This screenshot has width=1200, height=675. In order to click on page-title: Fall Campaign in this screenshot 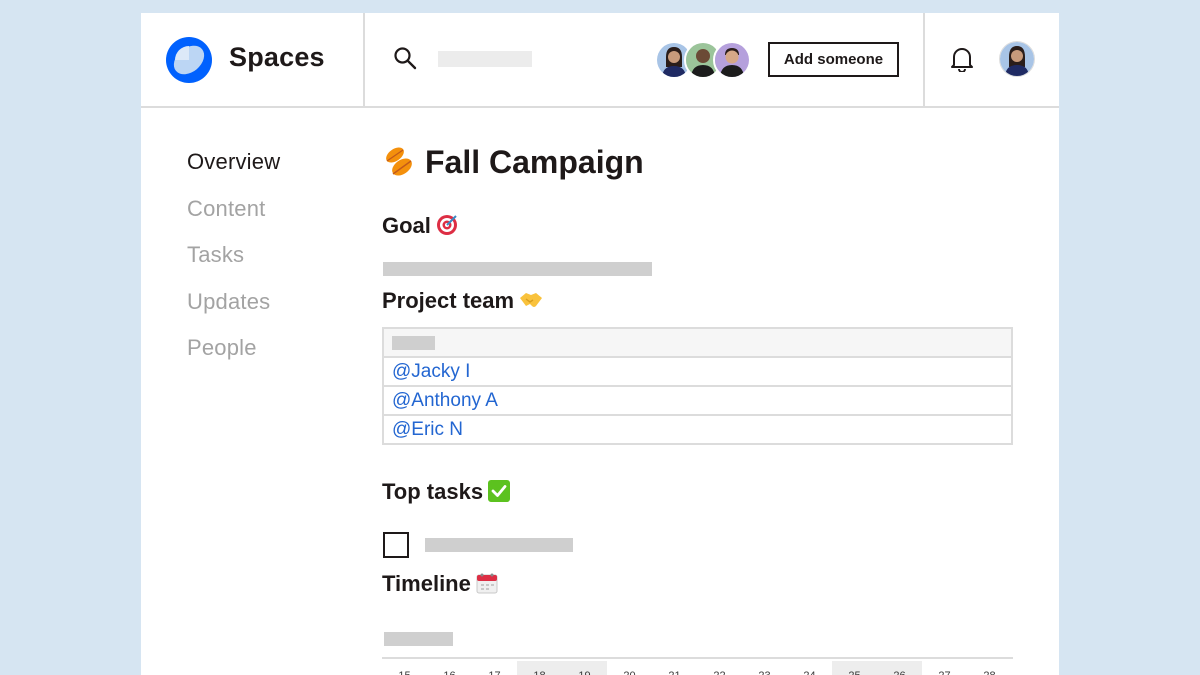, I will do `click(512, 162)`.